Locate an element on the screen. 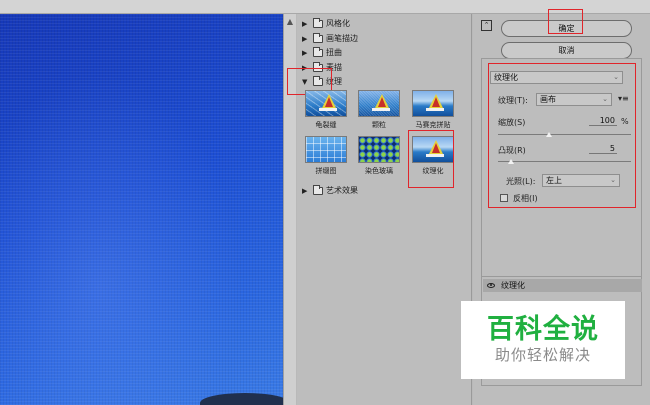 This screenshot has width=650, height=405. filter-caption: 拼缀图 is located at coordinates (326, 171).